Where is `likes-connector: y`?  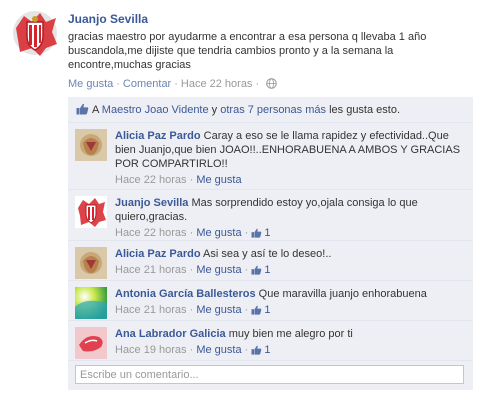
likes-connector: y is located at coordinates (214, 110).